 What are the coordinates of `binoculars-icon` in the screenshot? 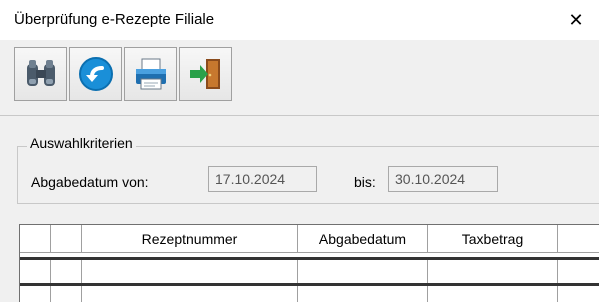 It's located at (40, 73).